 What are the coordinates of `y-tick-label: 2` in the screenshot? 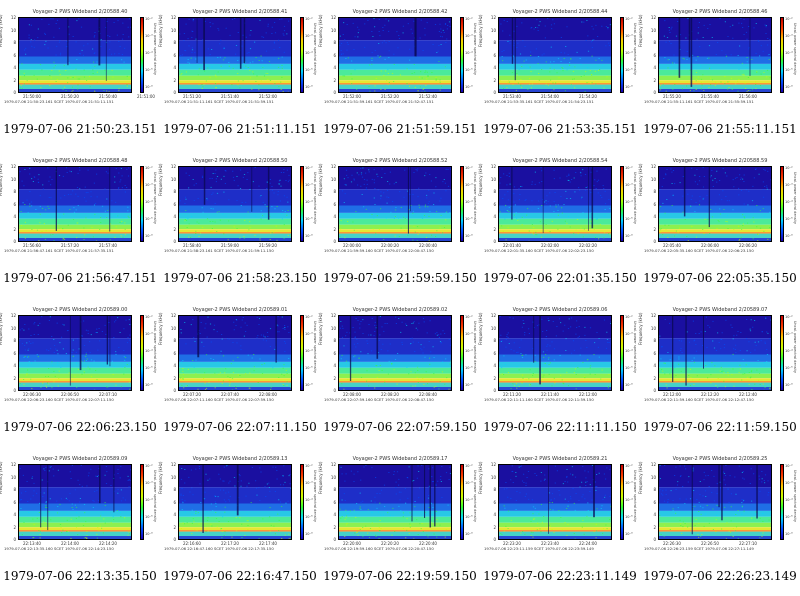 It's located at (334, 378).